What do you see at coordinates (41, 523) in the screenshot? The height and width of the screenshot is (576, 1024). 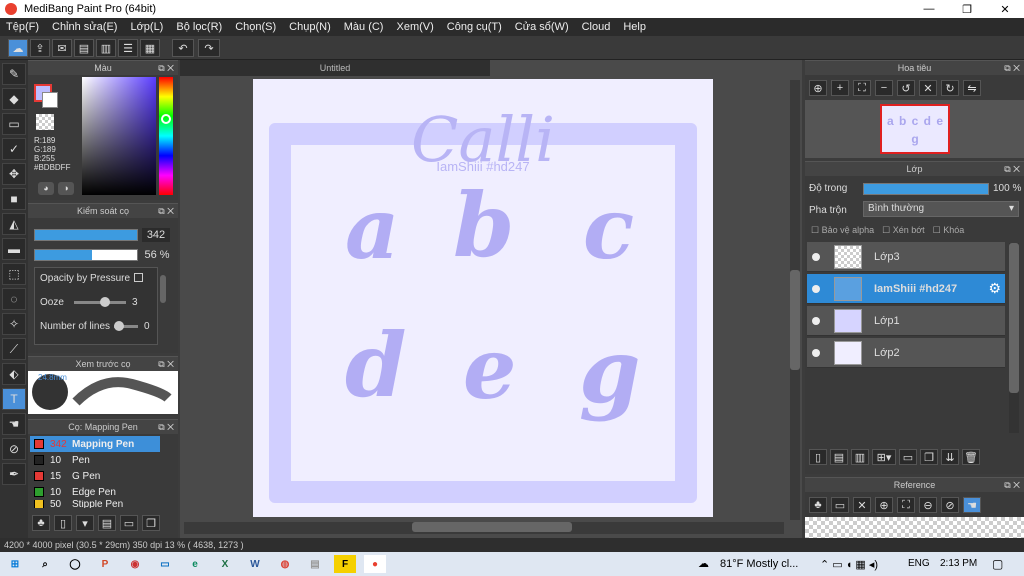 I see `add-brush-icon: ♣` at bounding box center [41, 523].